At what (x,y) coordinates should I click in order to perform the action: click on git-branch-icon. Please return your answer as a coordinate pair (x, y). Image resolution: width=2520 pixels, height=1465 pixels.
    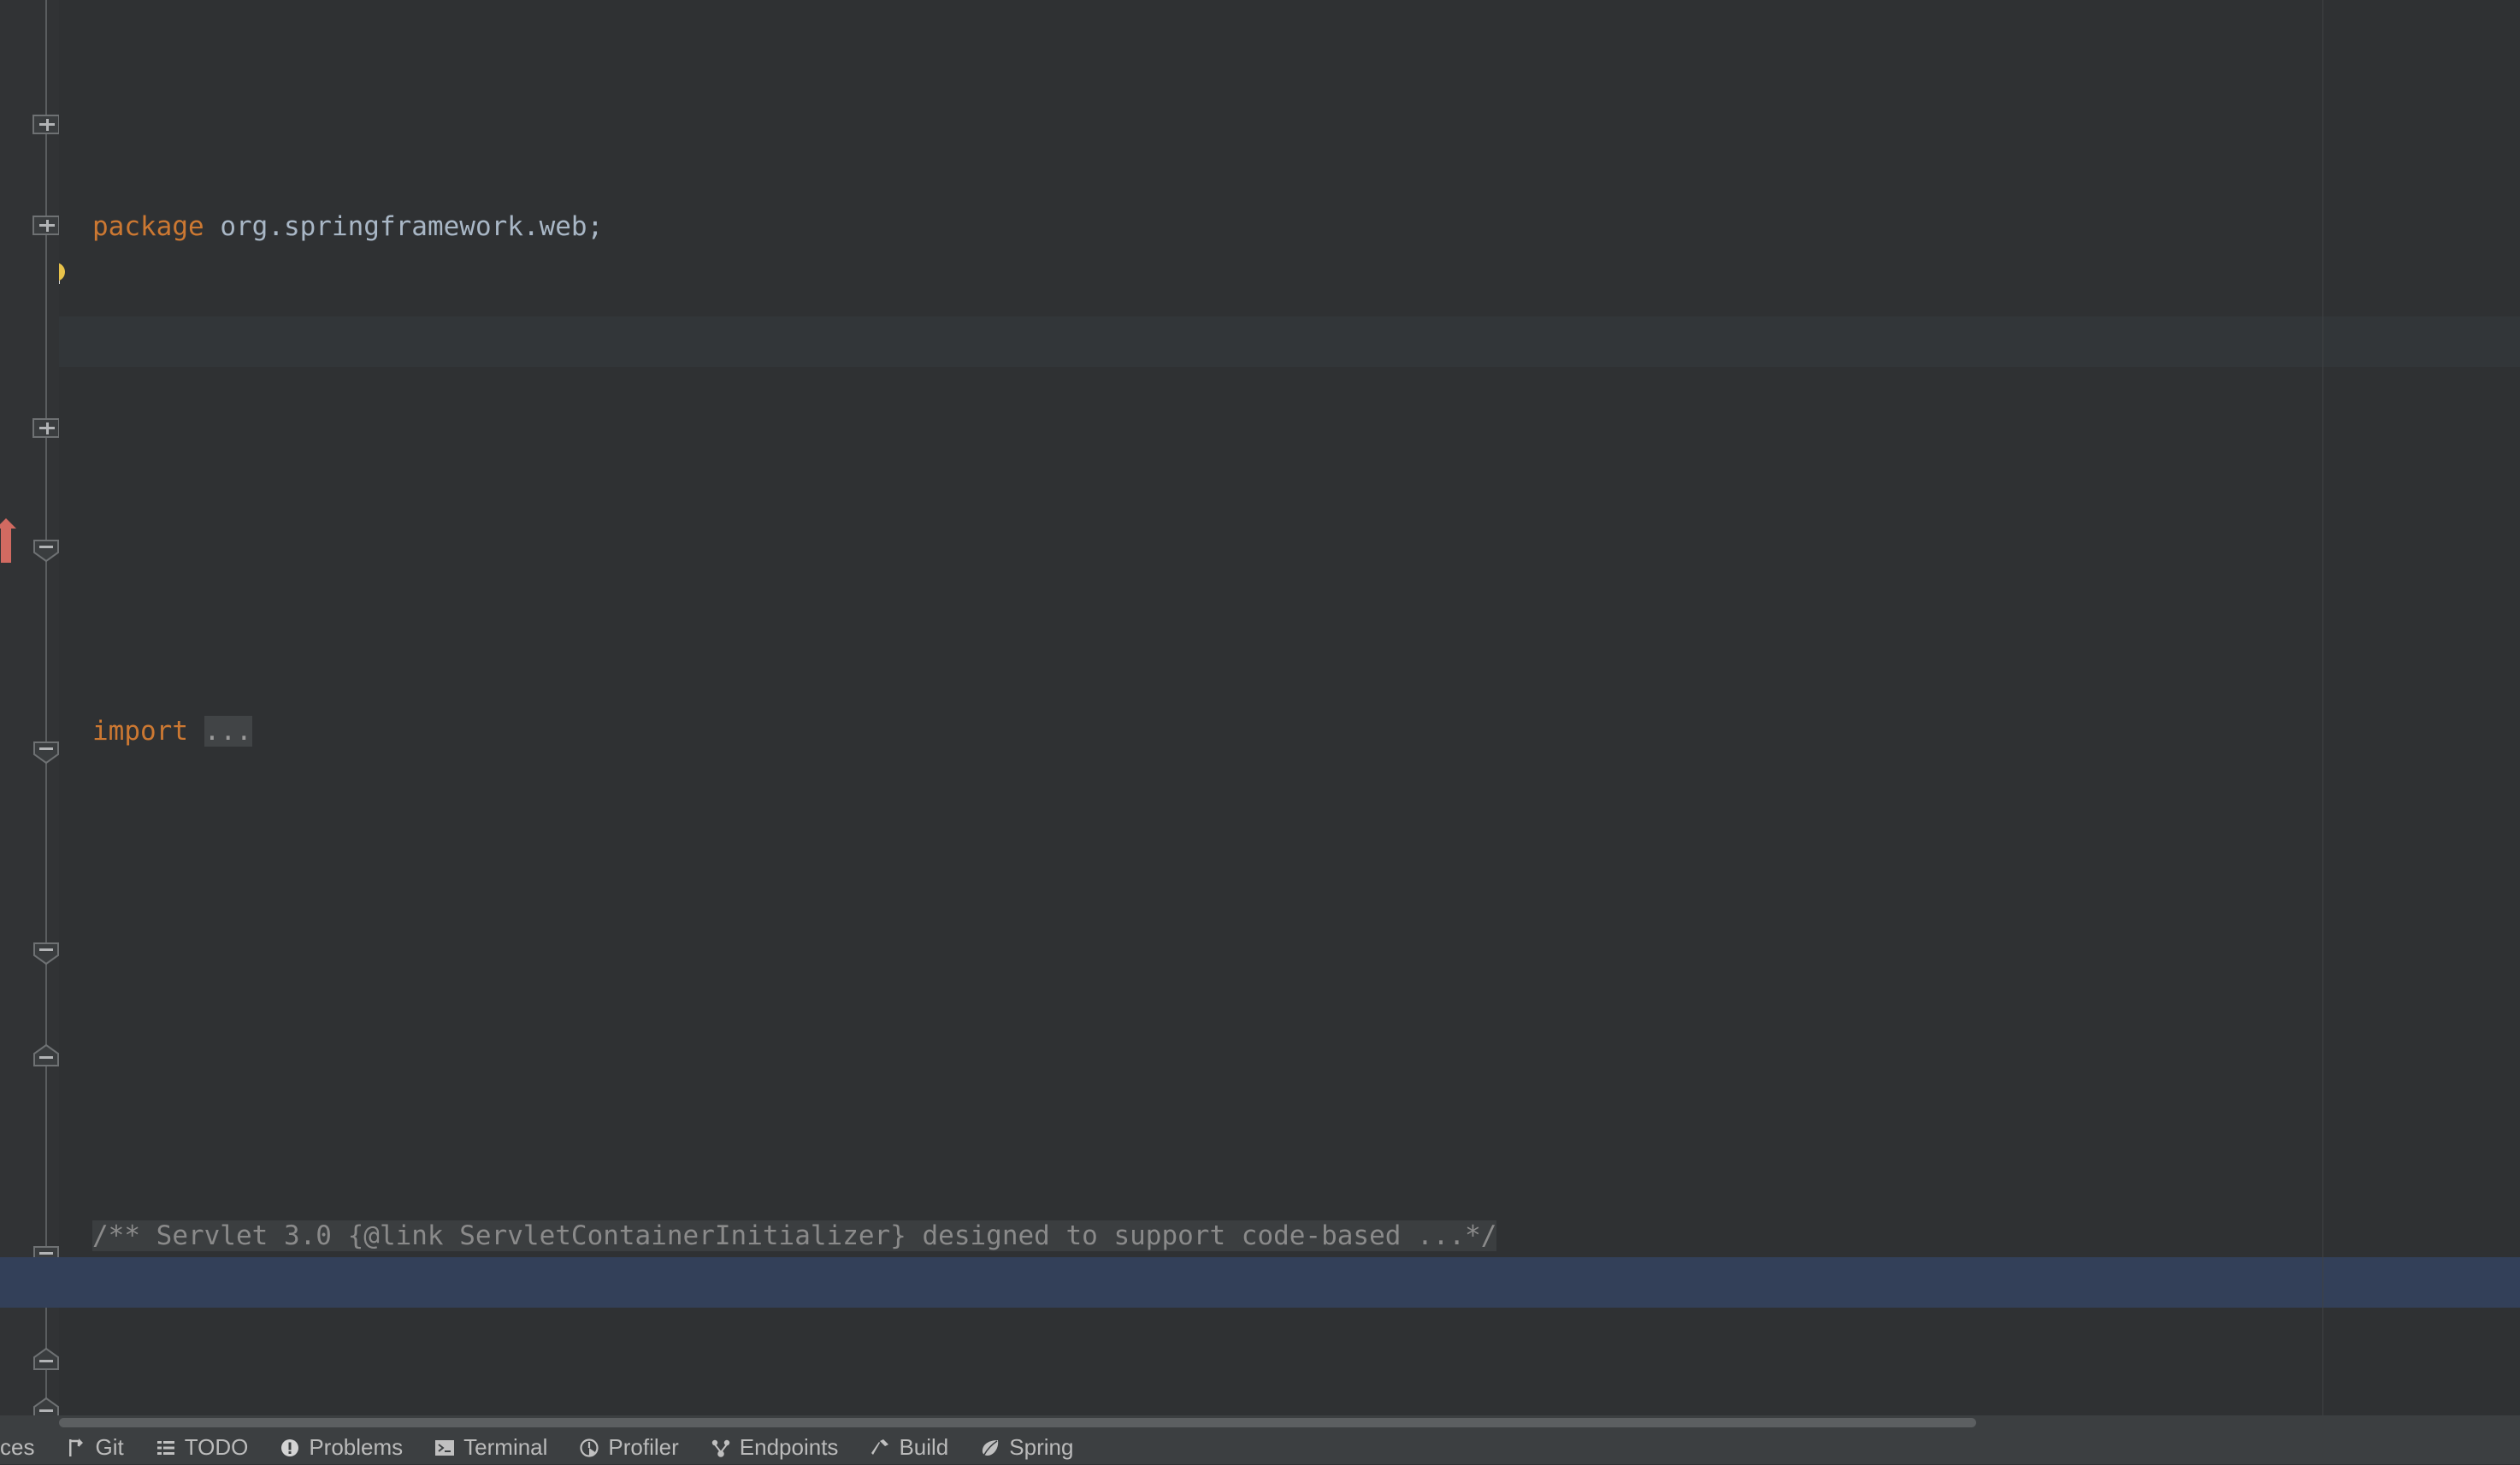
    Looking at the image, I should click on (76, 1448).